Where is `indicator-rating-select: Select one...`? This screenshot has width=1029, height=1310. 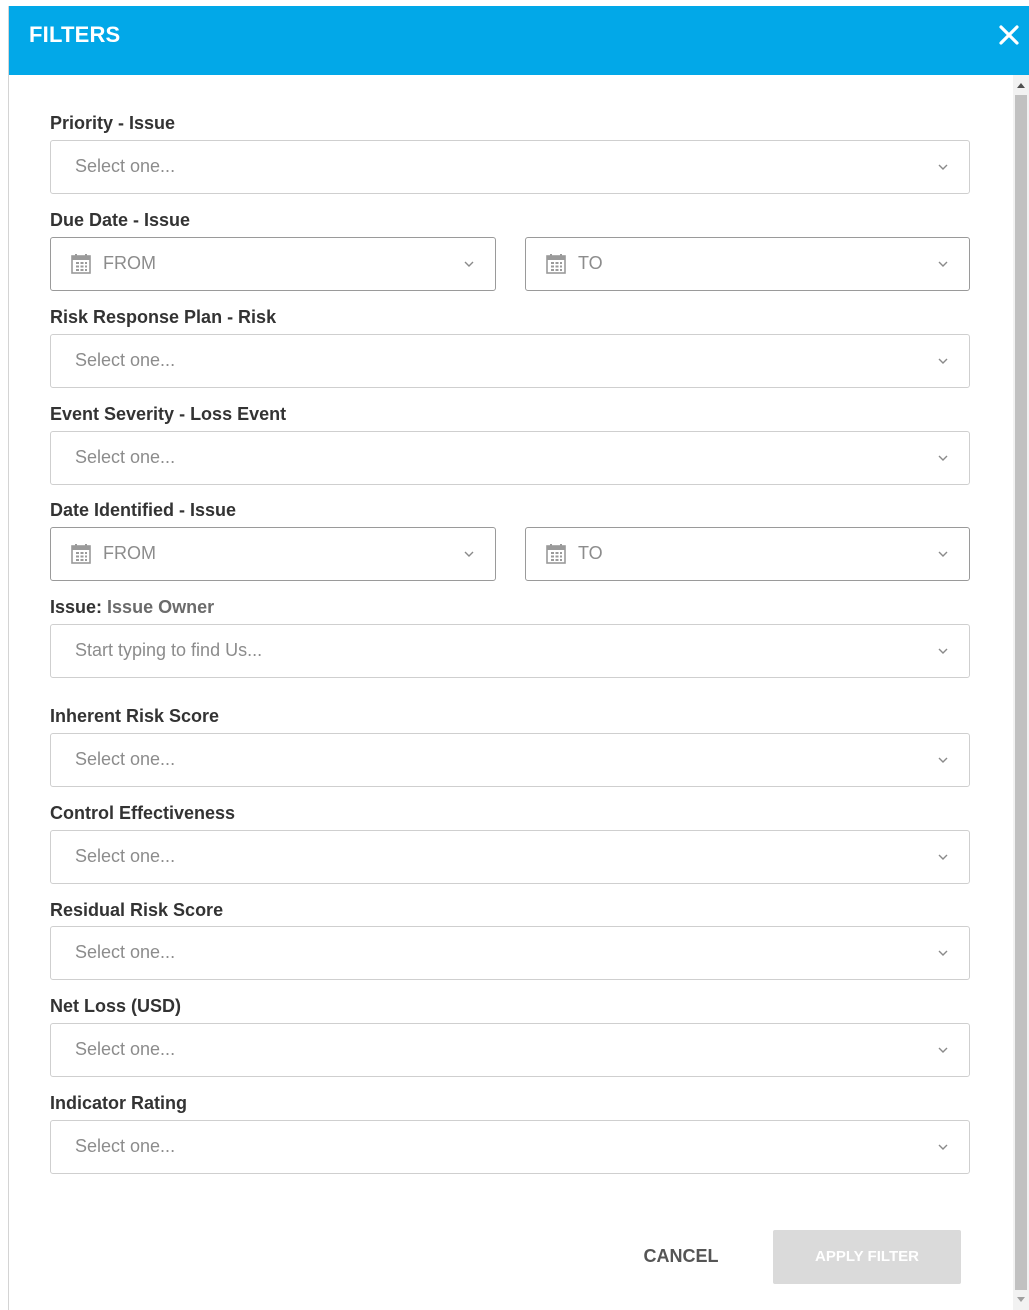 indicator-rating-select: Select one... is located at coordinates (510, 1147).